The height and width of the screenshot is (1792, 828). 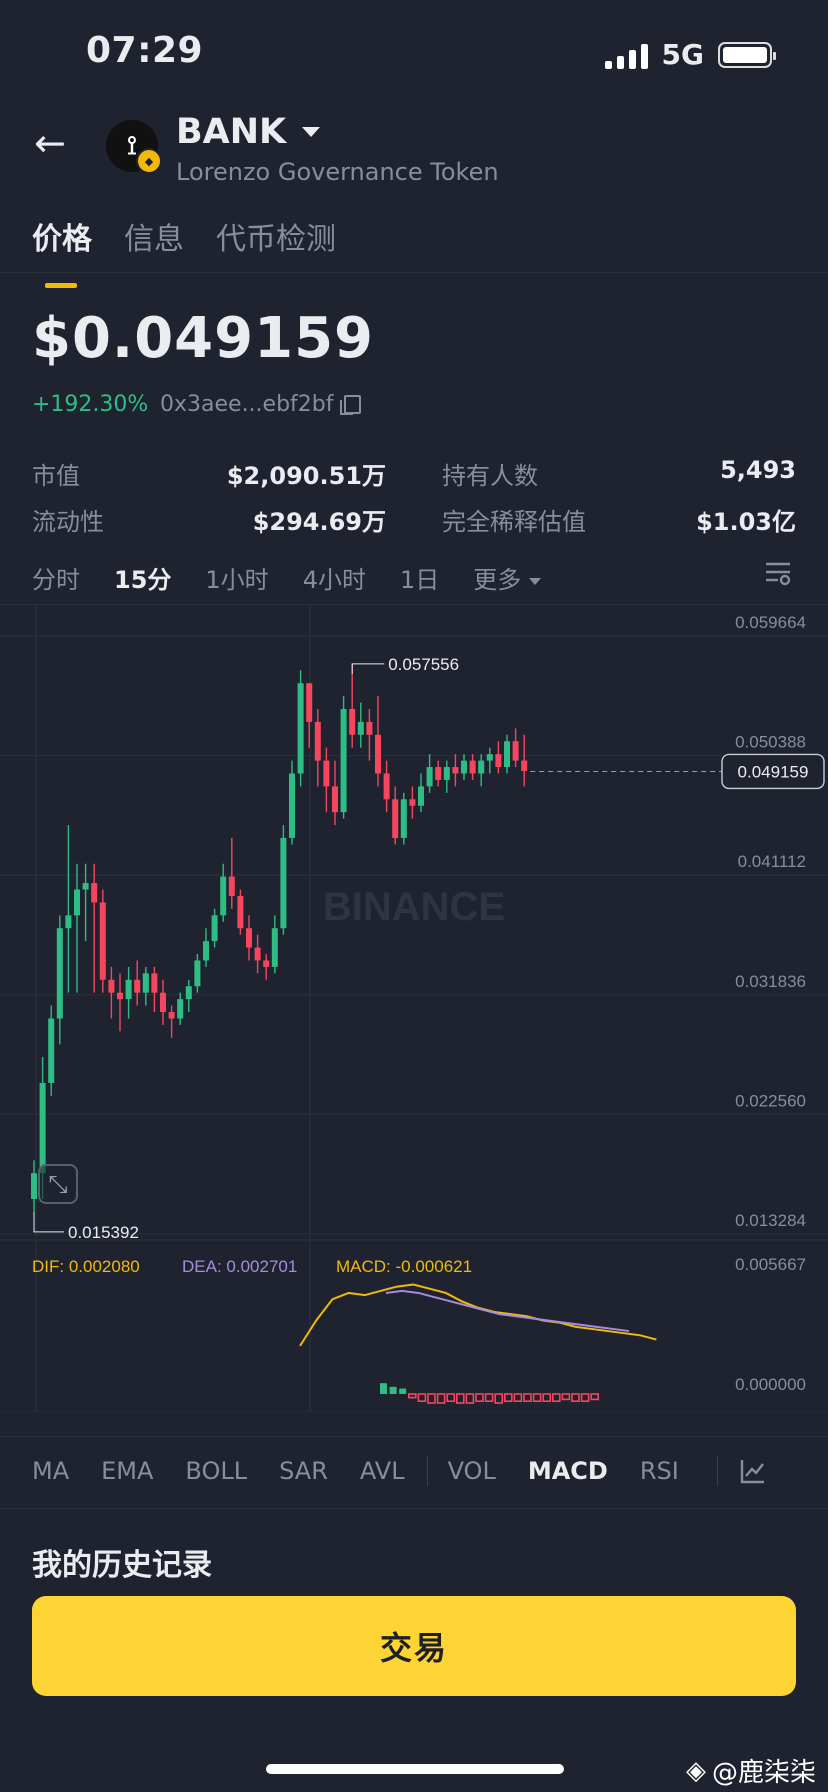 I want to click on indicator-sar: SAR, so click(x=287, y=1471).